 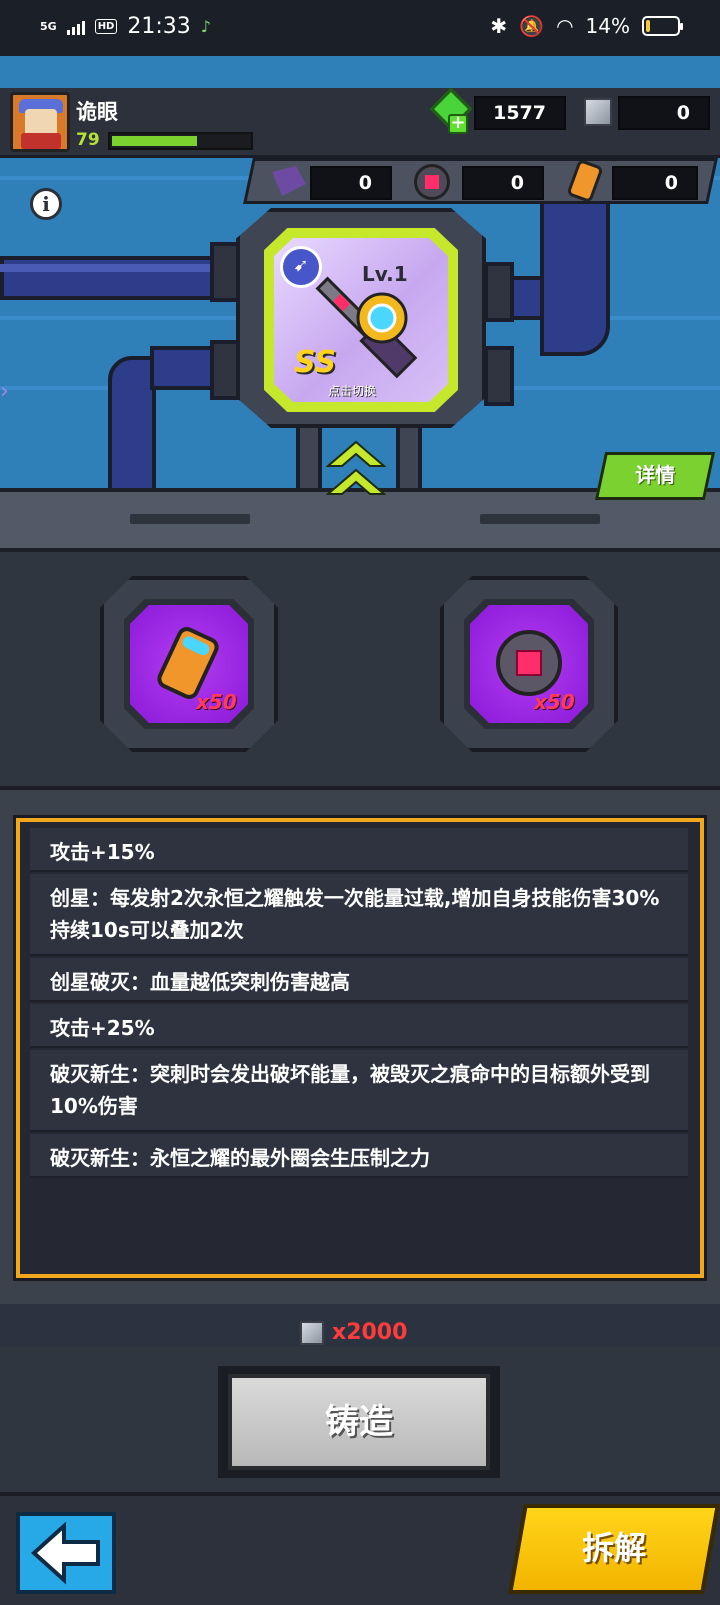 What do you see at coordinates (359, 1091) in the screenshot?
I see `effect-row: 破灭新生：突刺时会发出破坏能量，被毁灭之痕命中的目标额外受到10%伤害` at bounding box center [359, 1091].